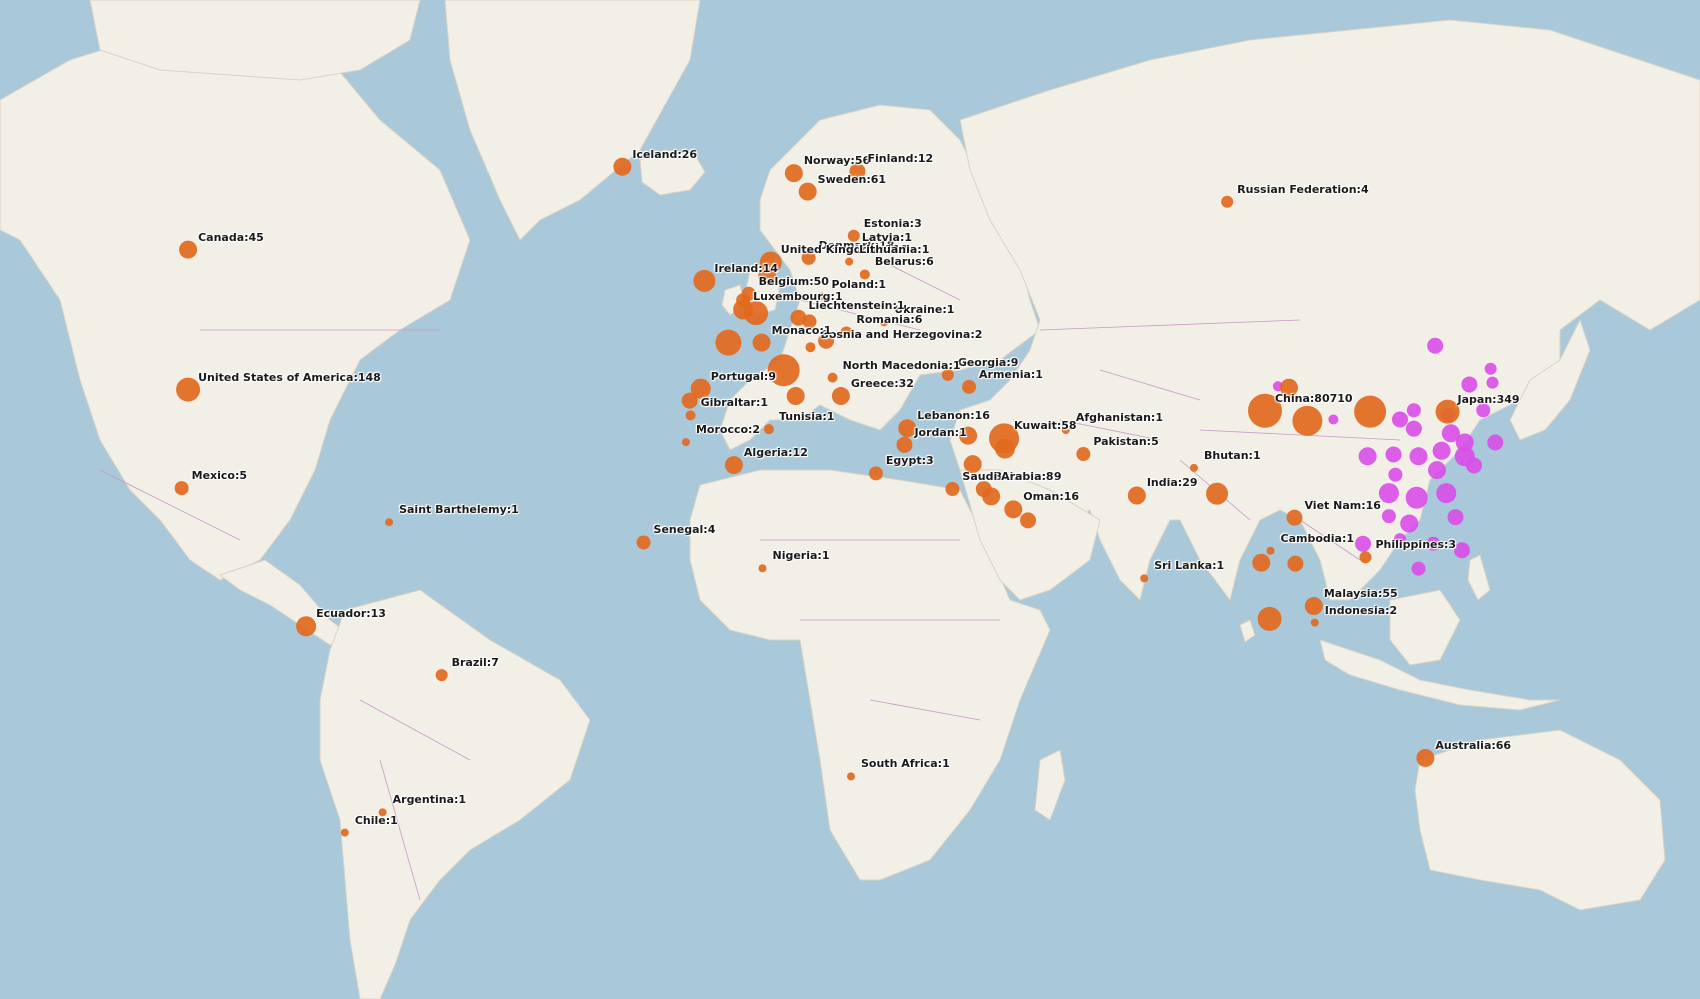  Describe the element at coordinates (1051, 497) in the screenshot. I see `label-oman: Oman:16` at that location.